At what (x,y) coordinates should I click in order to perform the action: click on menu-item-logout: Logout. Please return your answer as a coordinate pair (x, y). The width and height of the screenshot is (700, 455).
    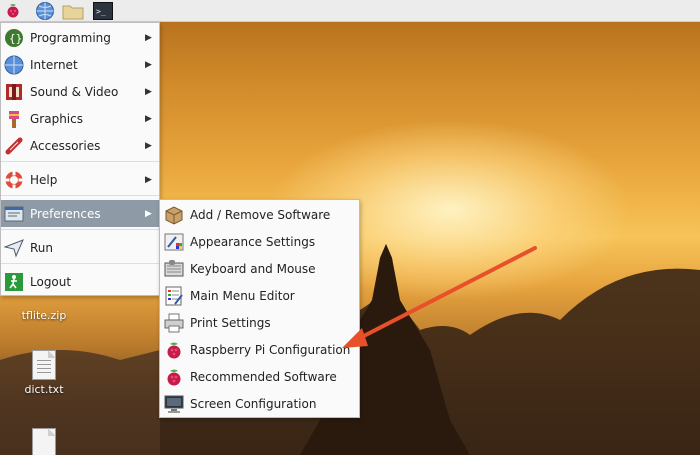
    Looking at the image, I should click on (80, 281).